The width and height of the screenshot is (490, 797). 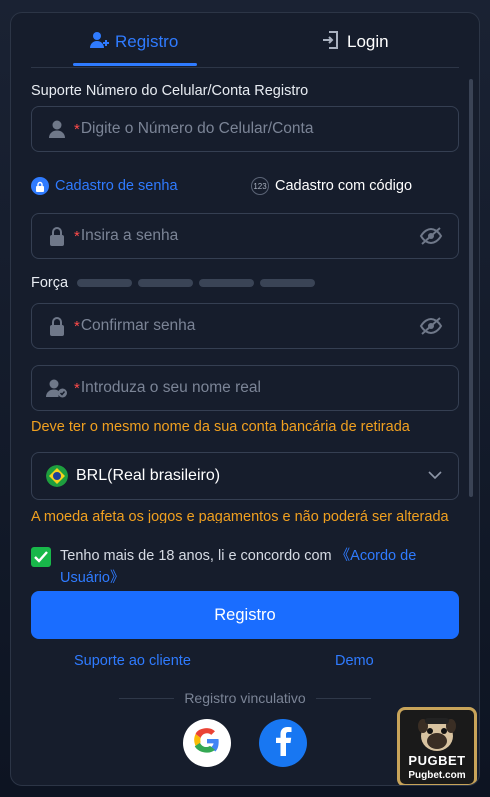 What do you see at coordinates (435, 476) in the screenshot?
I see `chevron-down-icon` at bounding box center [435, 476].